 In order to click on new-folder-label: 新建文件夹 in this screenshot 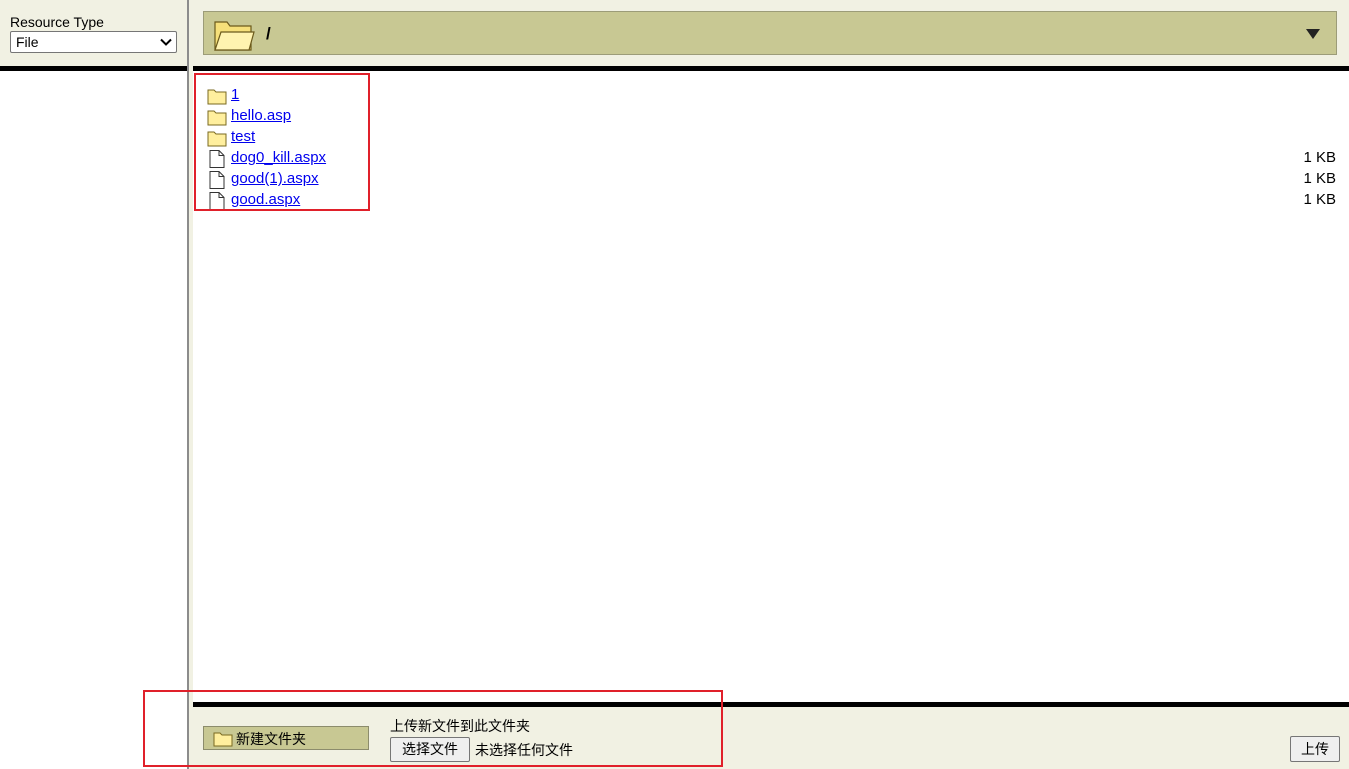, I will do `click(271, 739)`.